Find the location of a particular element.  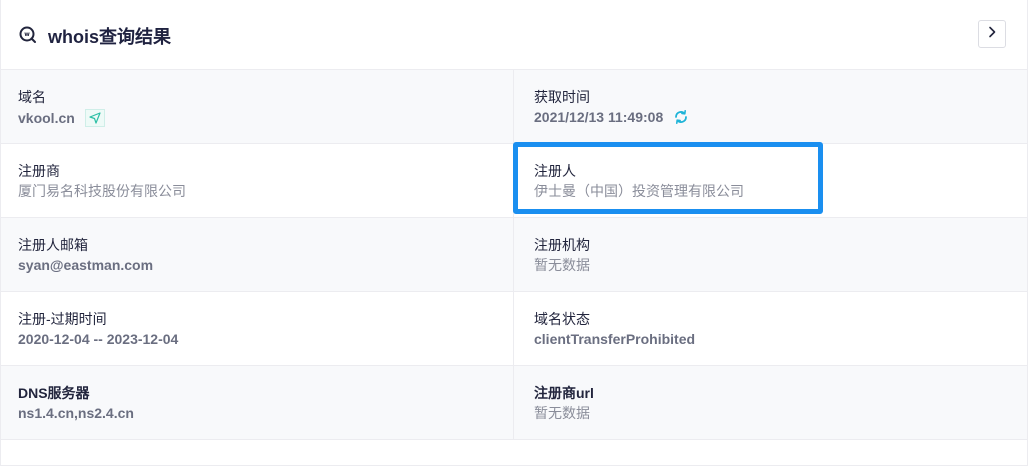

field-reg-expire: 注册-过期时间 2020-12-04 -- 2023-12-04 is located at coordinates (257, 328).